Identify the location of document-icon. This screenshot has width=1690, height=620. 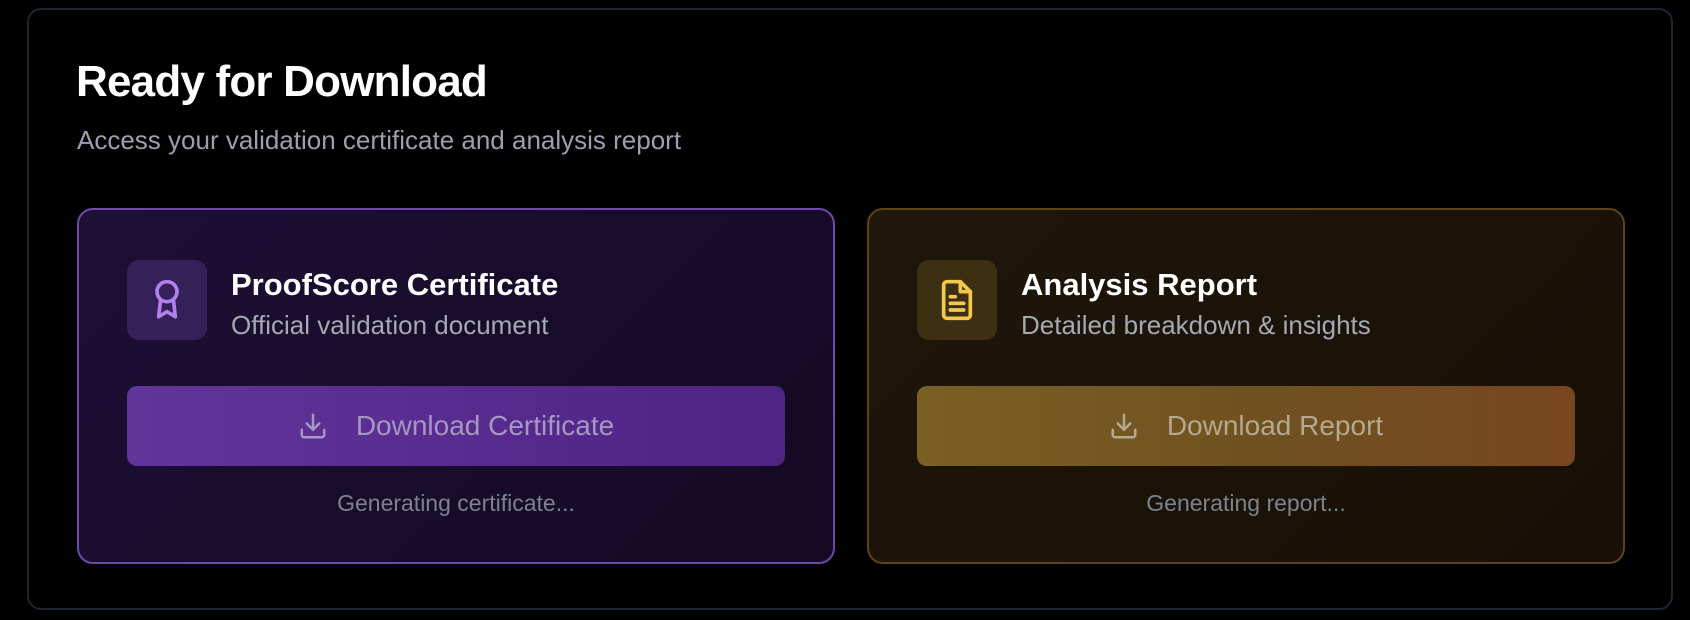
(957, 300).